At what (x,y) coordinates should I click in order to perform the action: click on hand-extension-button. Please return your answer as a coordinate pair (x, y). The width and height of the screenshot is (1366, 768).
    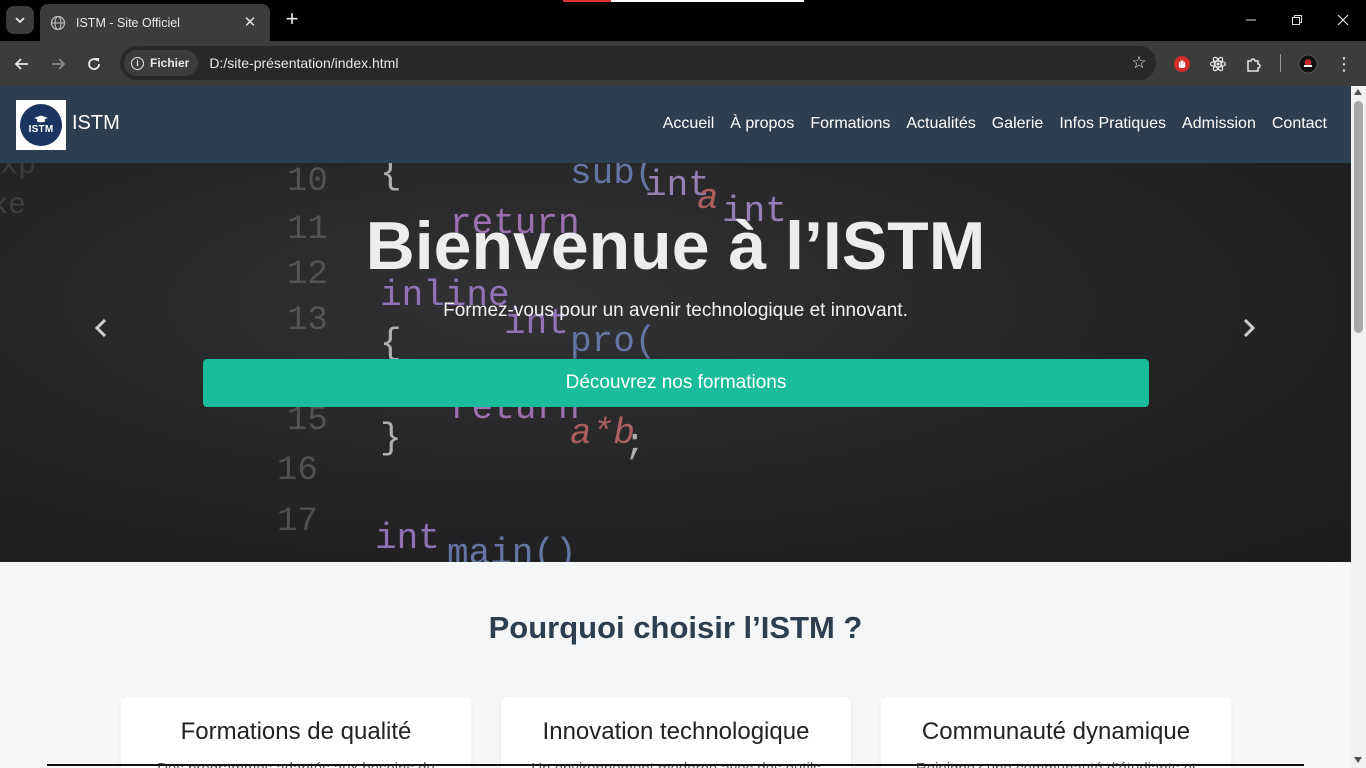
    Looking at the image, I should click on (1182, 64).